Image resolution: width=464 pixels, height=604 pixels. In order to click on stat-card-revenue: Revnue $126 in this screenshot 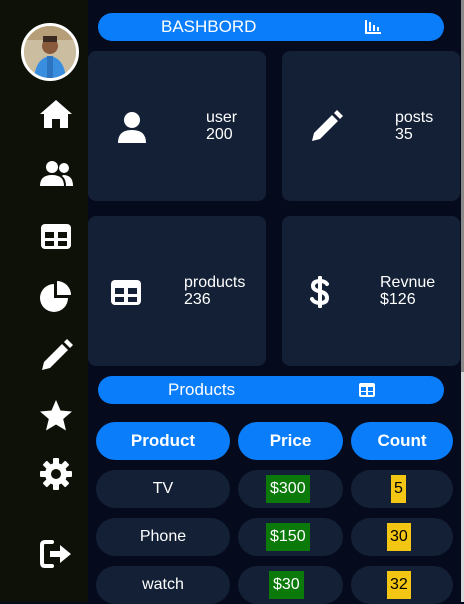, I will do `click(371, 291)`.